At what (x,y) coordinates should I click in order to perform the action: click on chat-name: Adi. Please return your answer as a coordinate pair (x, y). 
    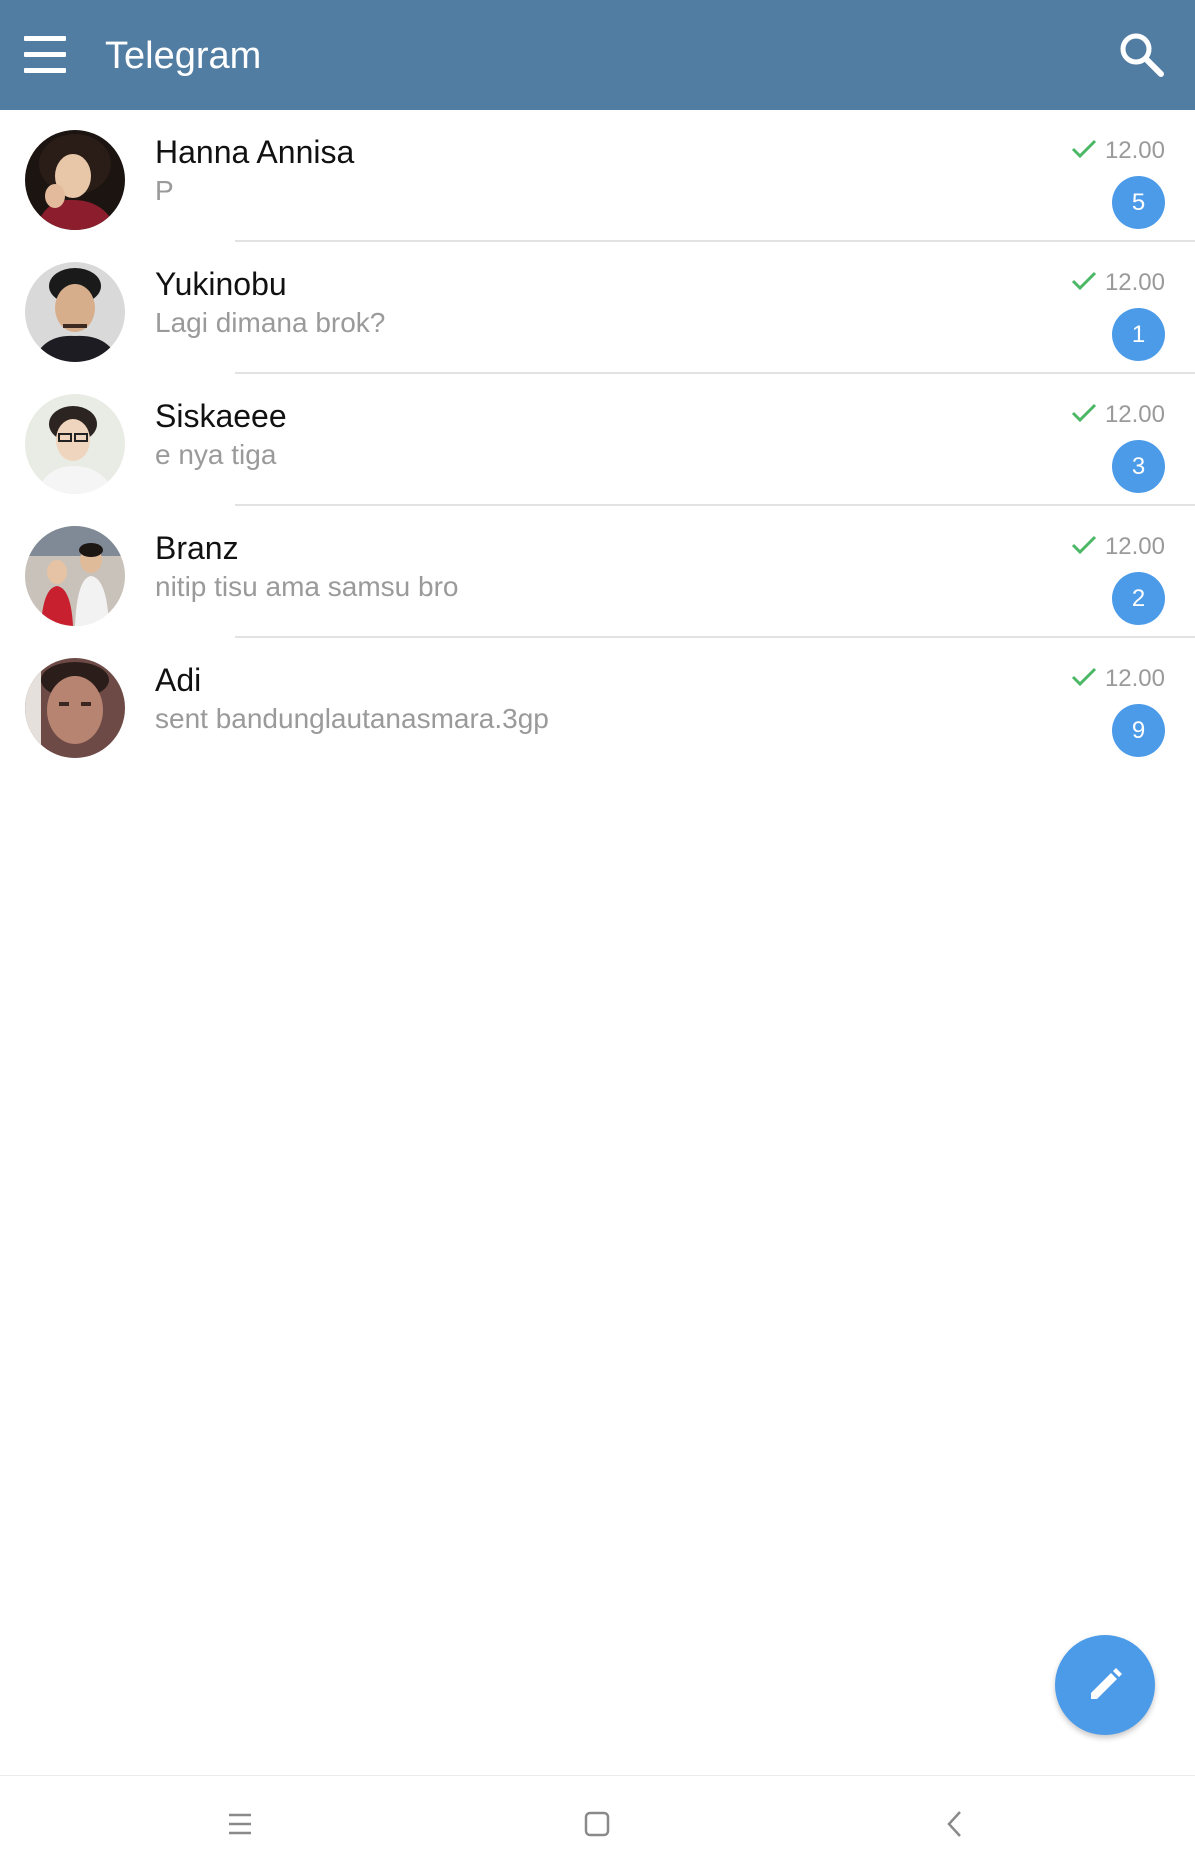
    Looking at the image, I should click on (178, 680).